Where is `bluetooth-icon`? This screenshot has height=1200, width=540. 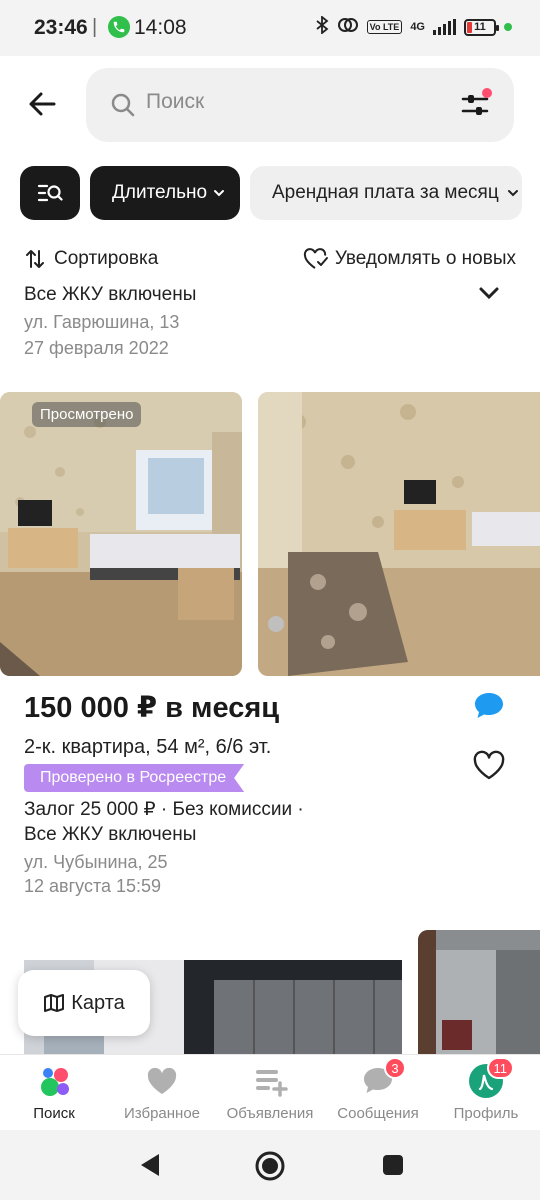
bluetooth-icon is located at coordinates (322, 26).